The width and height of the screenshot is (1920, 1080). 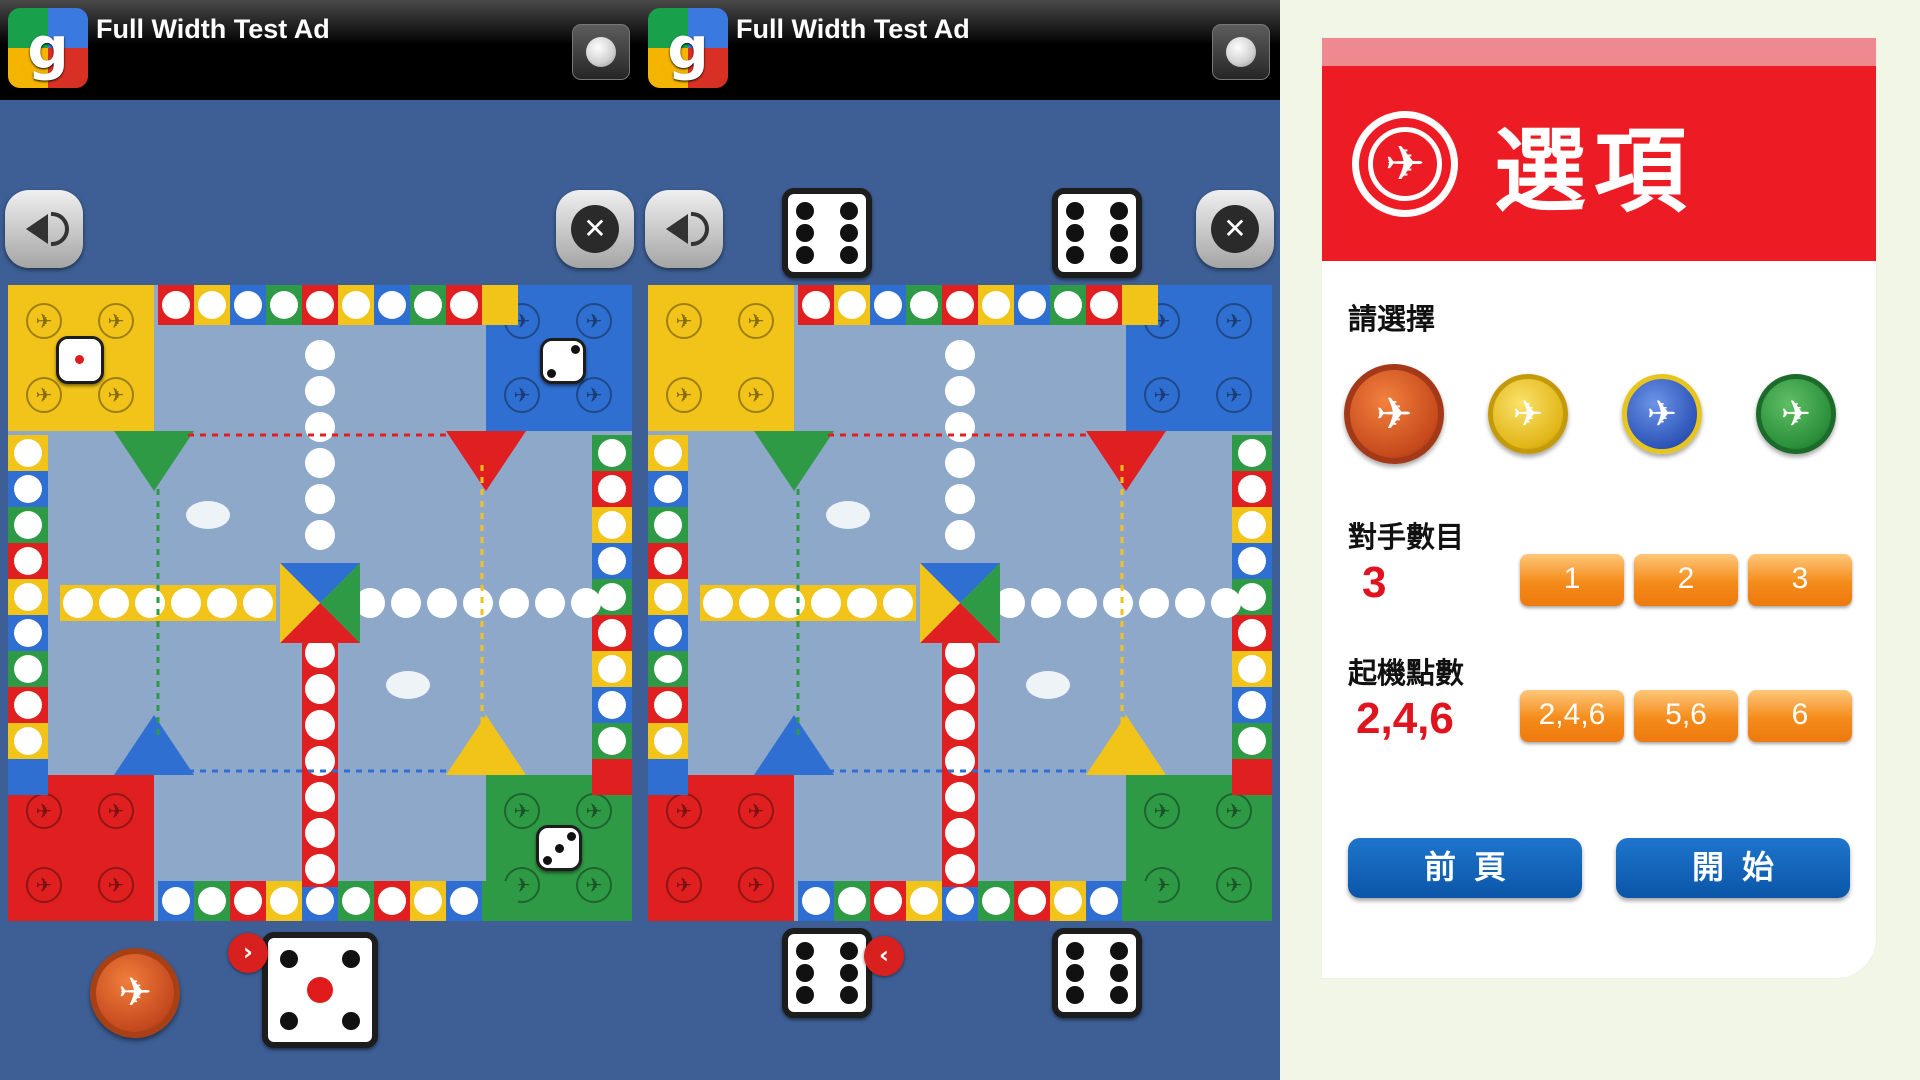 I want to click on color-option-red: ✈, so click(x=1394, y=414).